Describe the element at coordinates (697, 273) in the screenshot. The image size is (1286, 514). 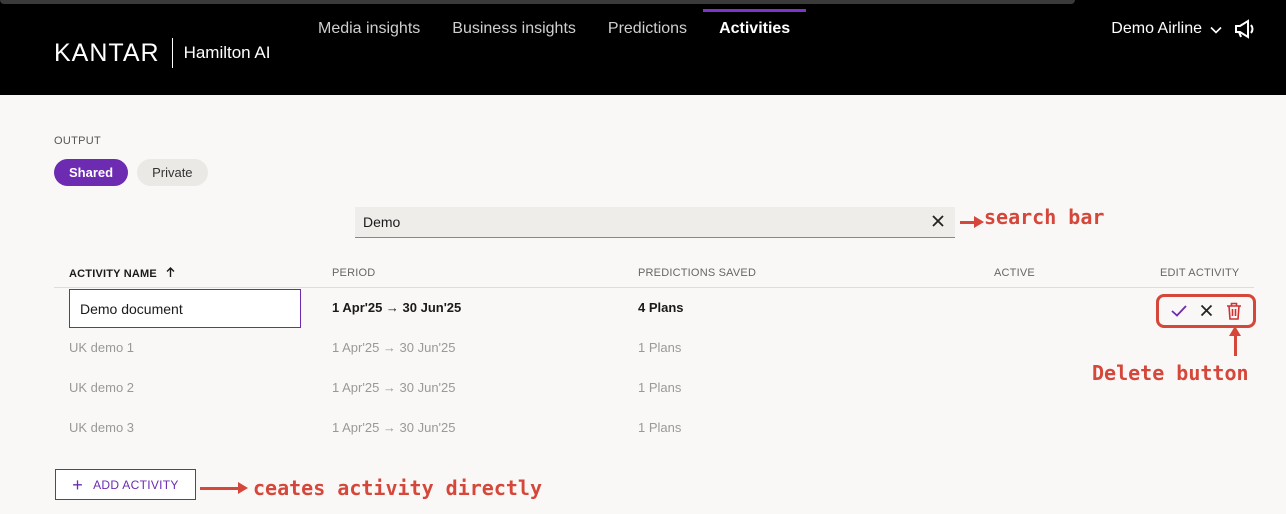
I see `column-predictions-saved: PREDICTIONS SAVED` at that location.